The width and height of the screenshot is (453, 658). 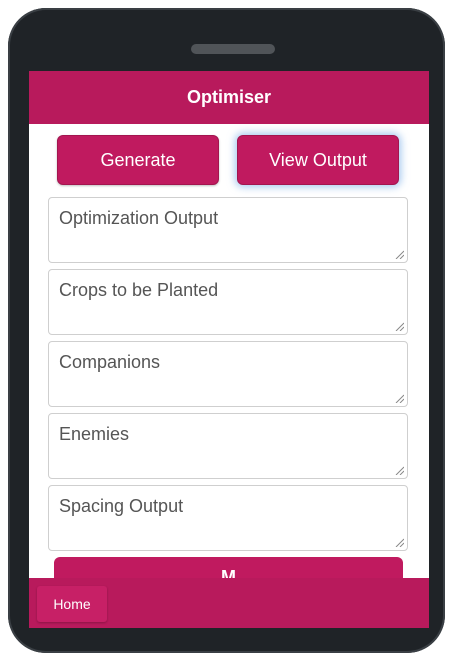 I want to click on spacing-output-field: Spacing Output, so click(x=228, y=518).